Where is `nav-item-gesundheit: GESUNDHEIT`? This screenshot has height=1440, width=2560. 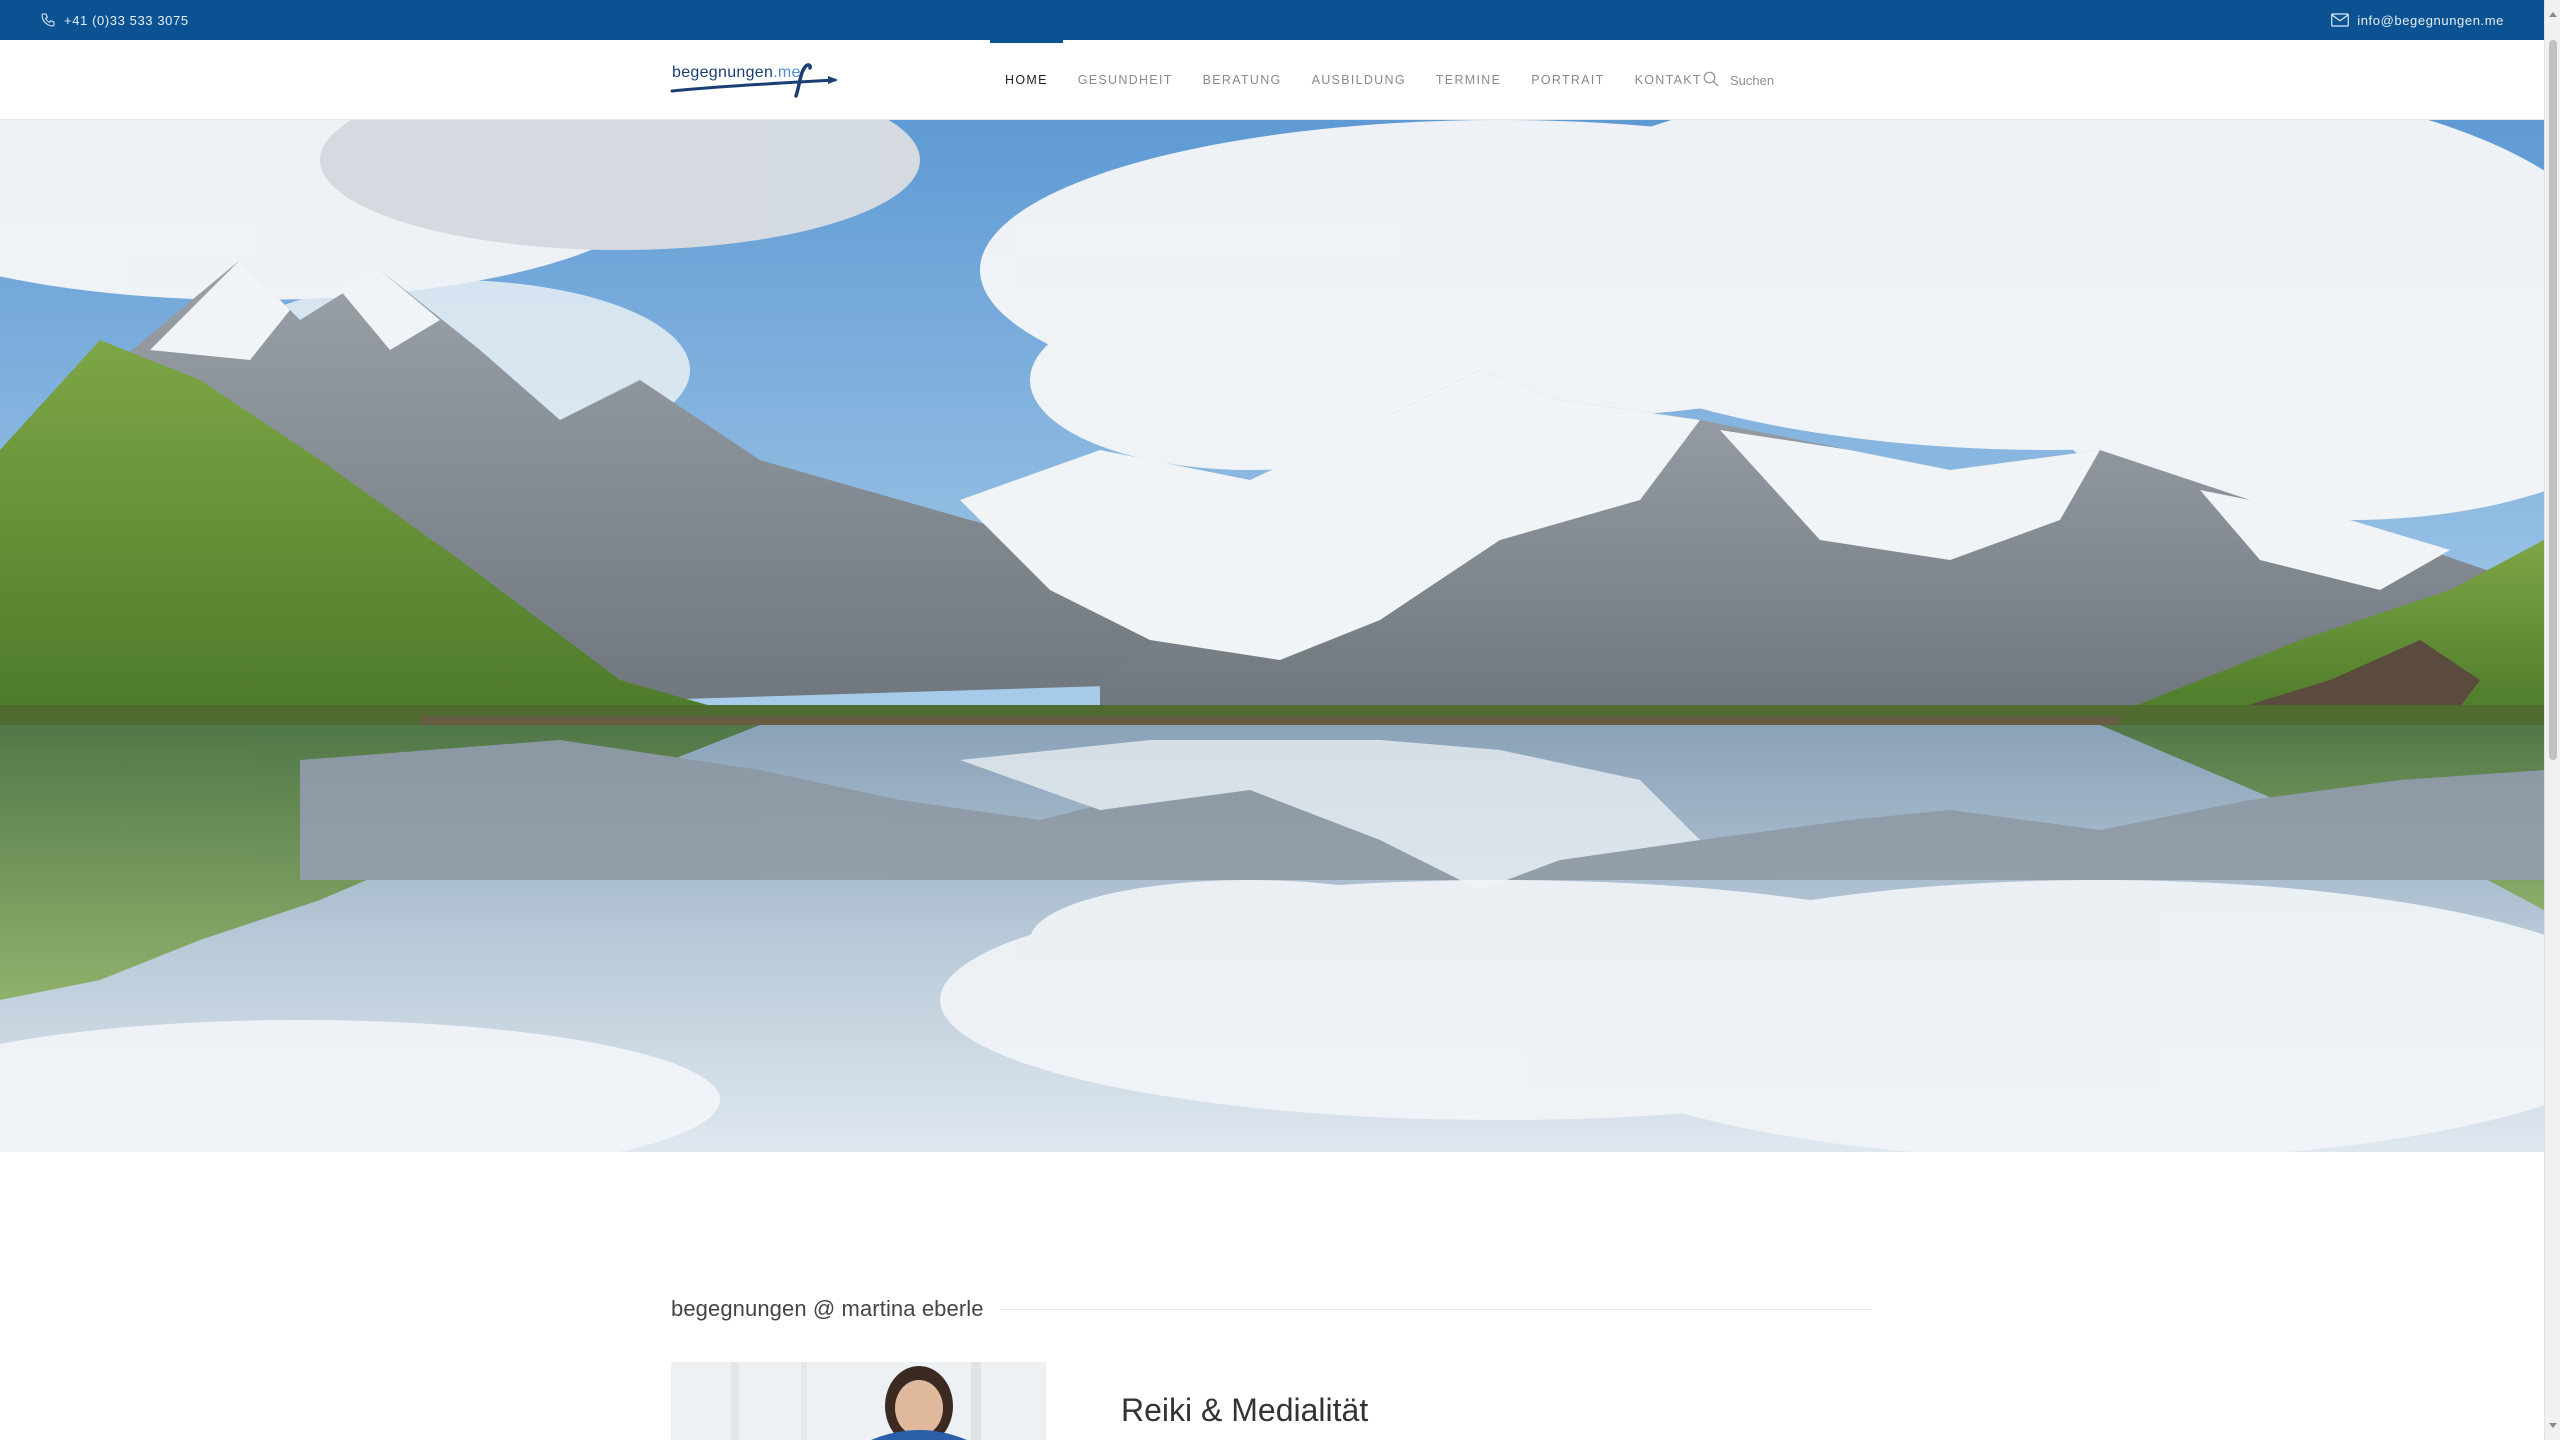 nav-item-gesundheit: GESUNDHEIT is located at coordinates (1125, 80).